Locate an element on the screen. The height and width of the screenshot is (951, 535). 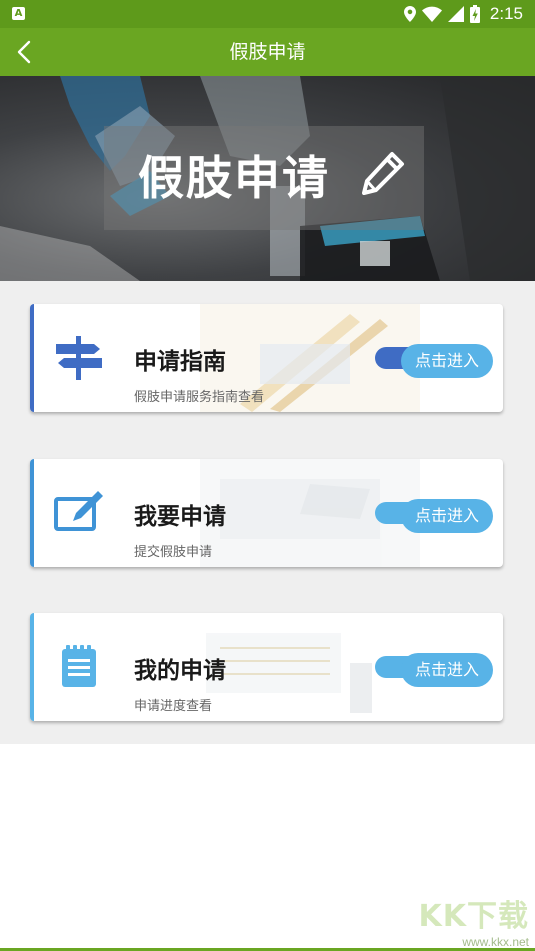
battery-icon is located at coordinates (474, 14).